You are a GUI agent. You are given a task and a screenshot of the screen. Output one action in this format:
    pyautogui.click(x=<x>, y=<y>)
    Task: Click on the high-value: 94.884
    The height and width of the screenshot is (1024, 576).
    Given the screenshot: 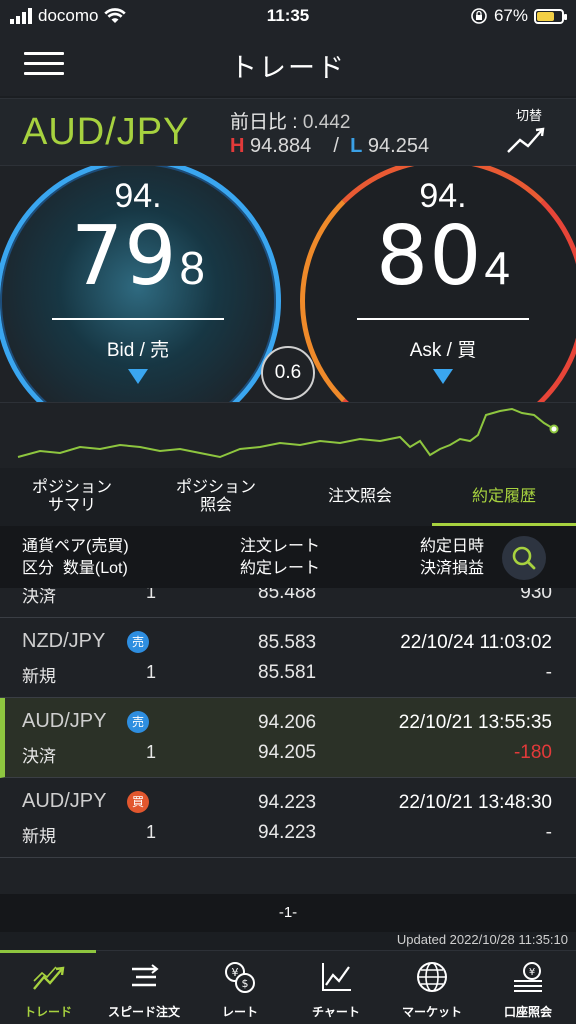 What is the action you would take?
    pyautogui.click(x=281, y=146)
    